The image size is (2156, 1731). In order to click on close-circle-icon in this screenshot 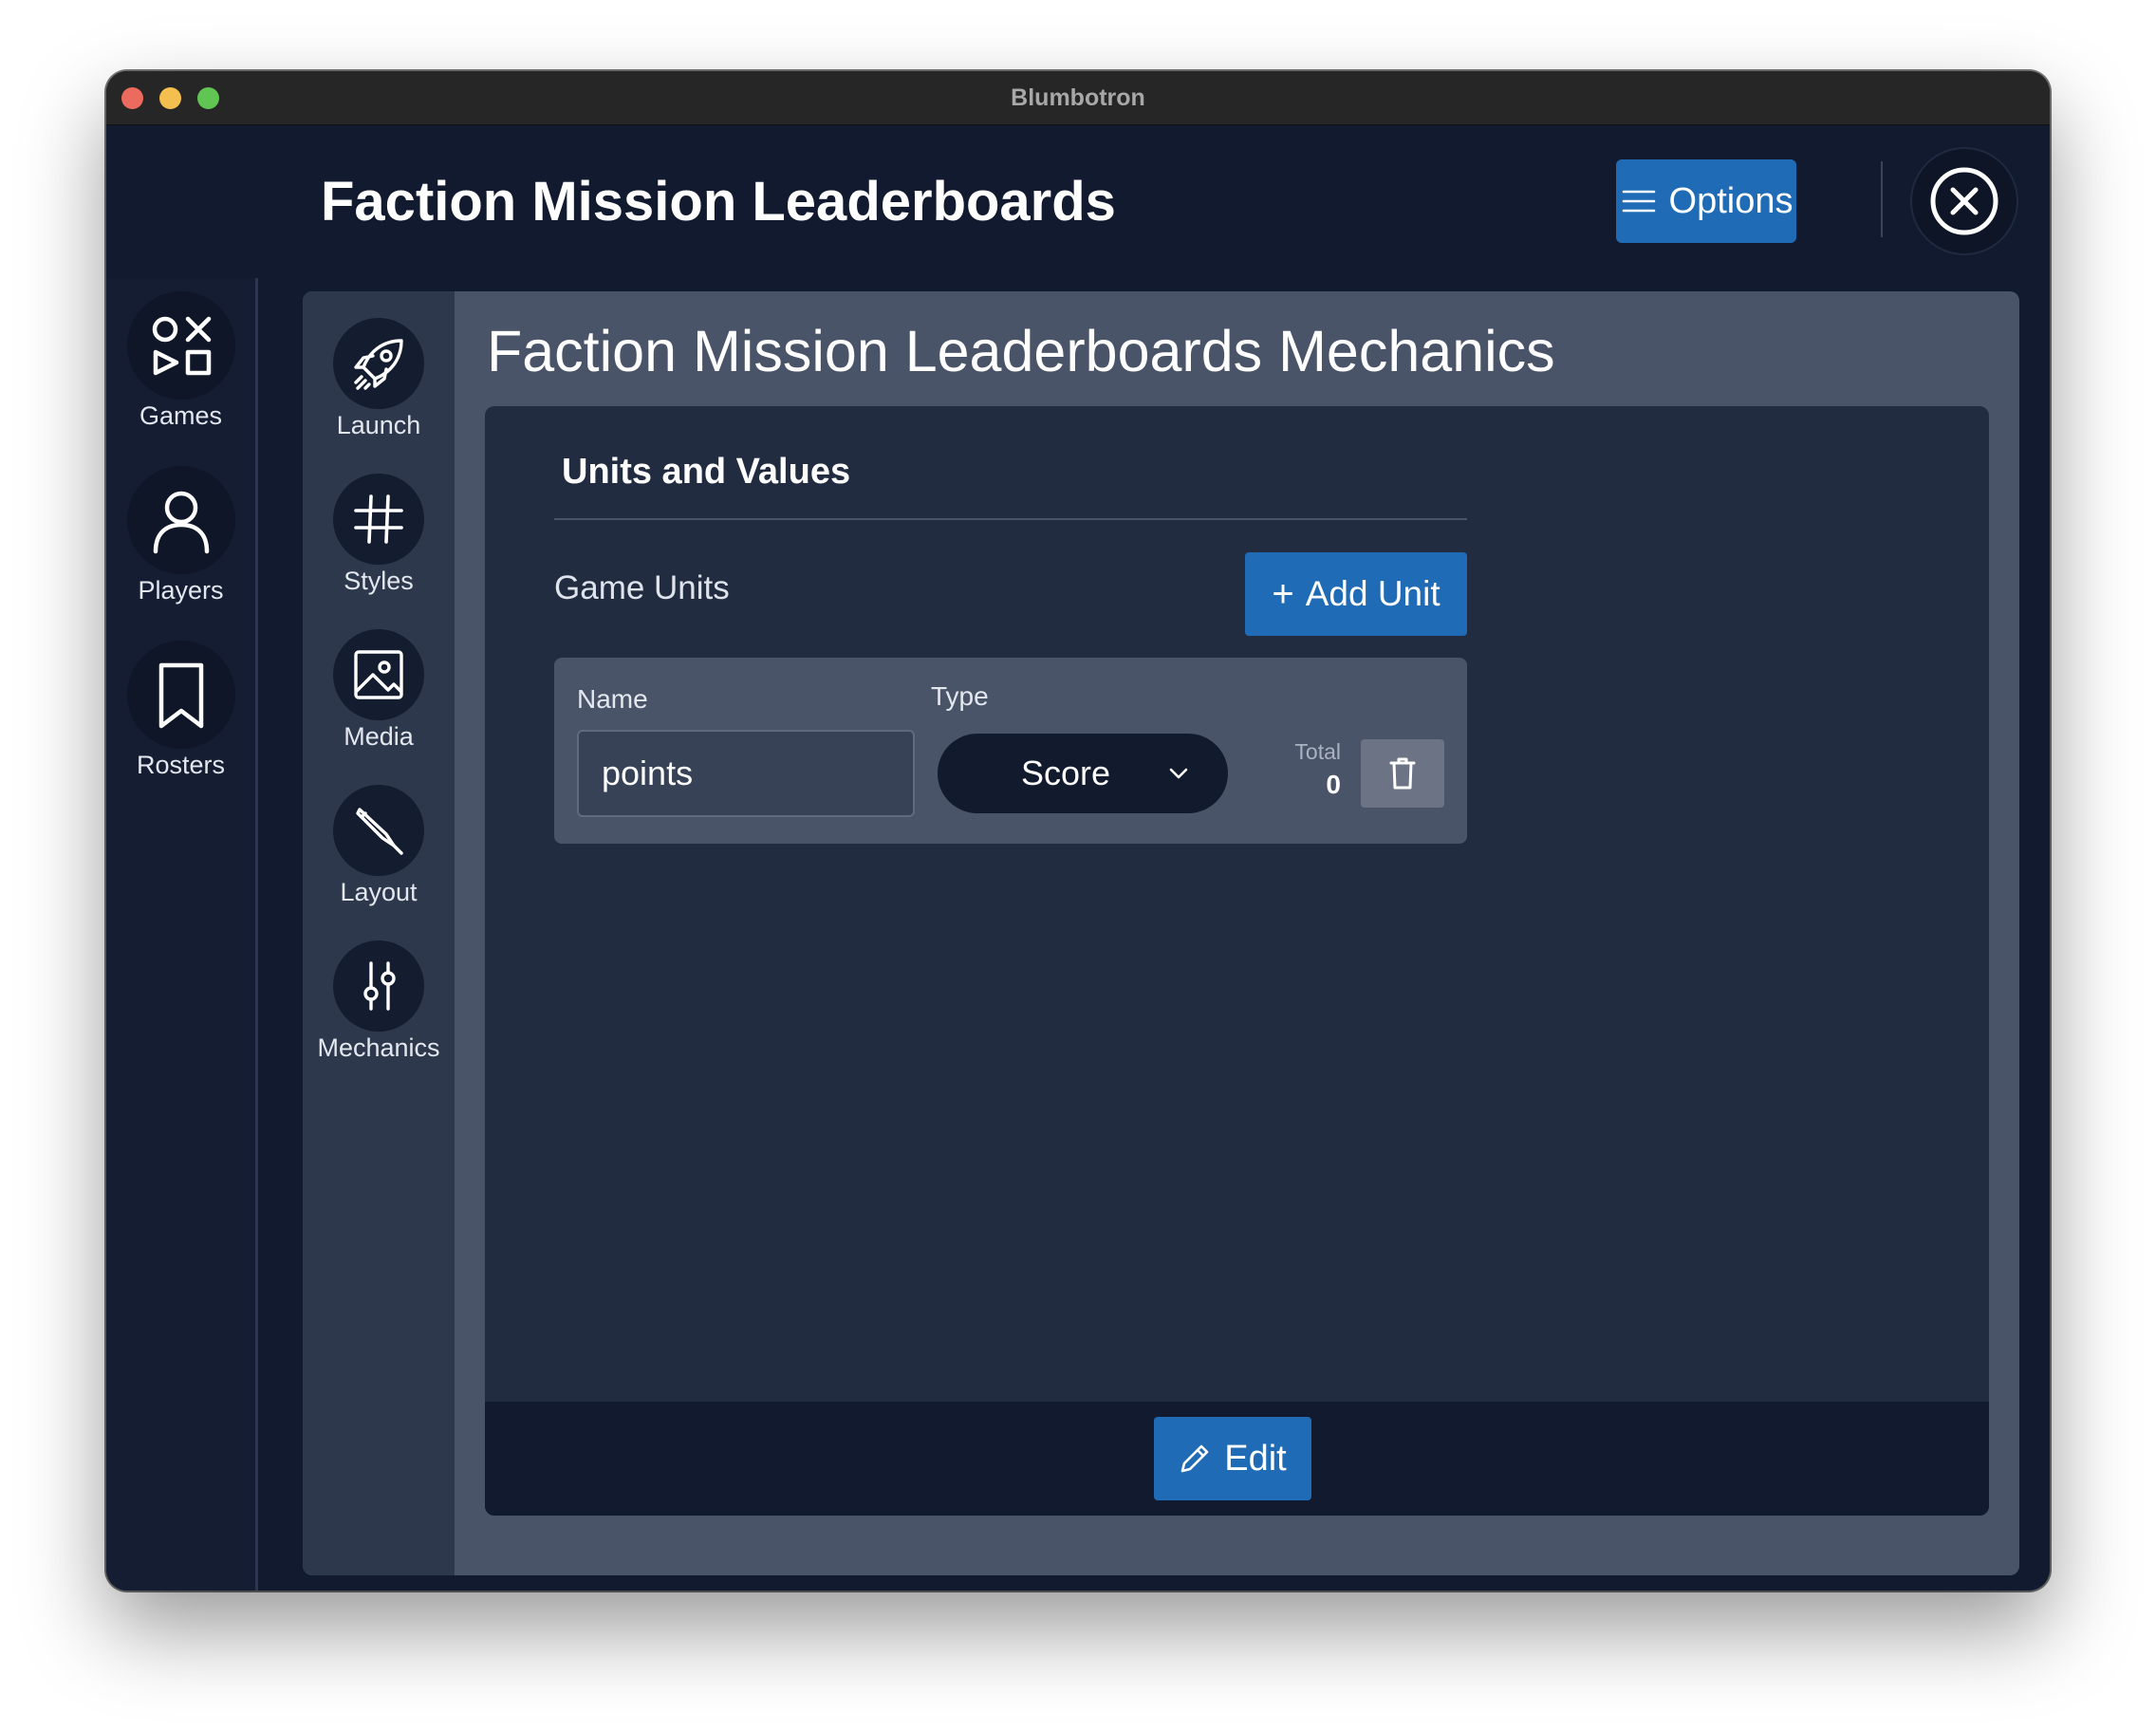, I will do `click(1964, 201)`.